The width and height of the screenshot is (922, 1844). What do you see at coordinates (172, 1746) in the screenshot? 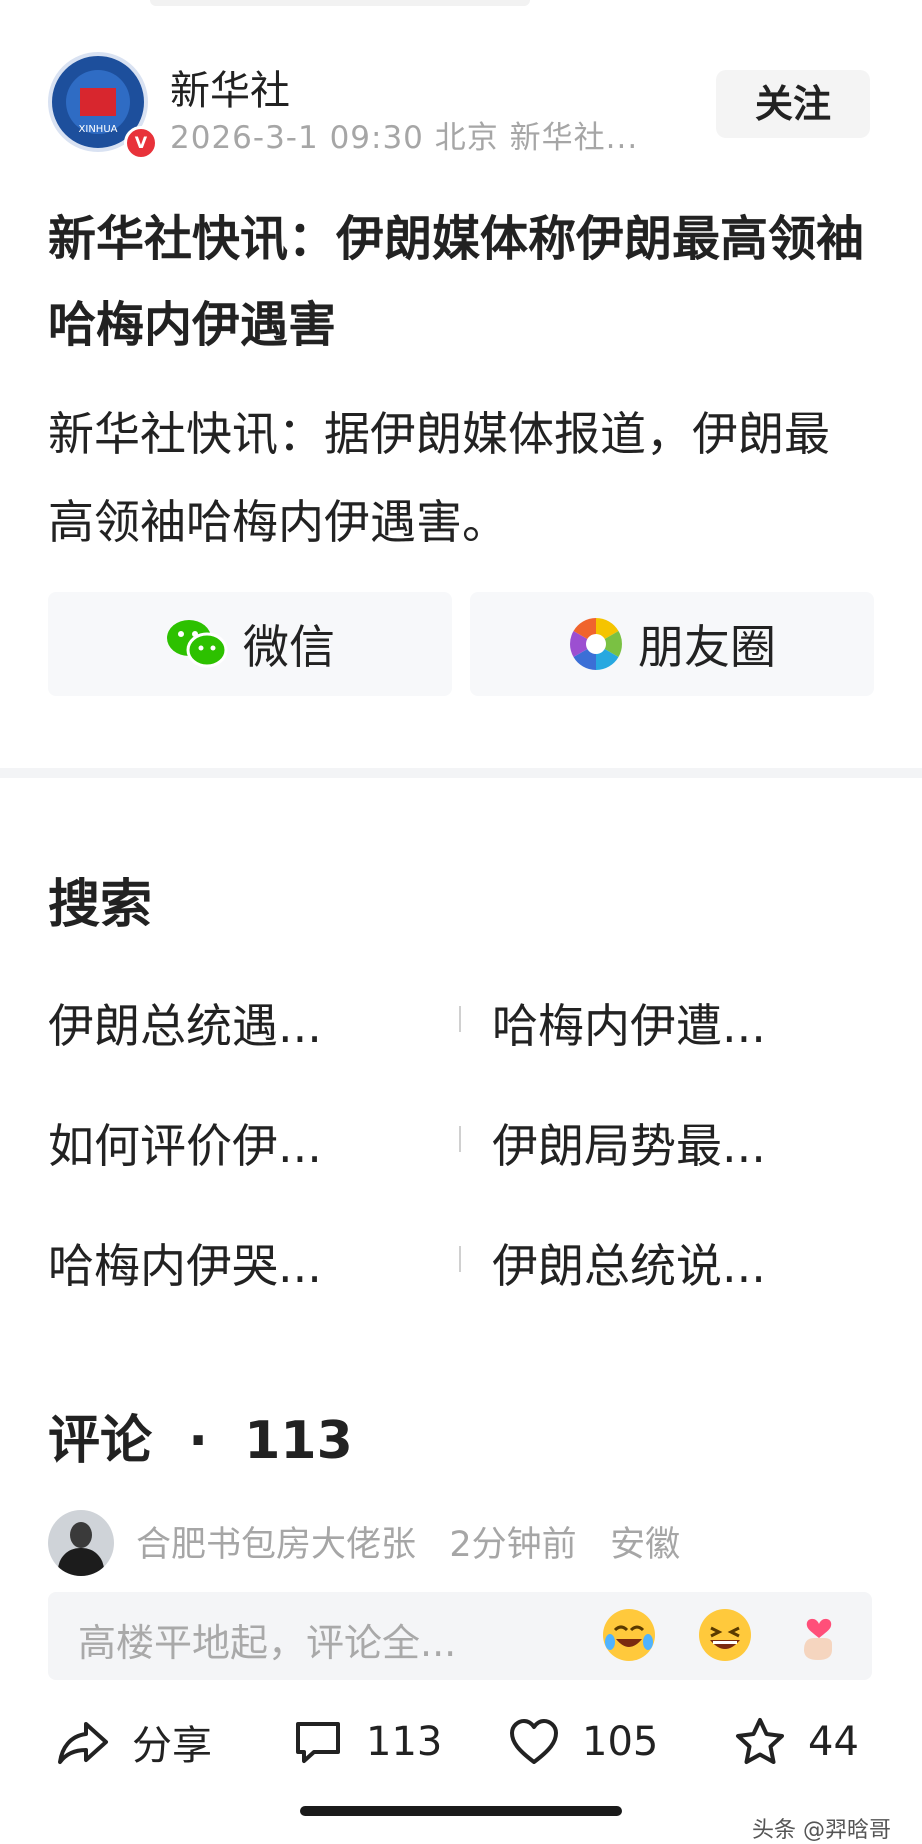
I see `share-label: 分享` at bounding box center [172, 1746].